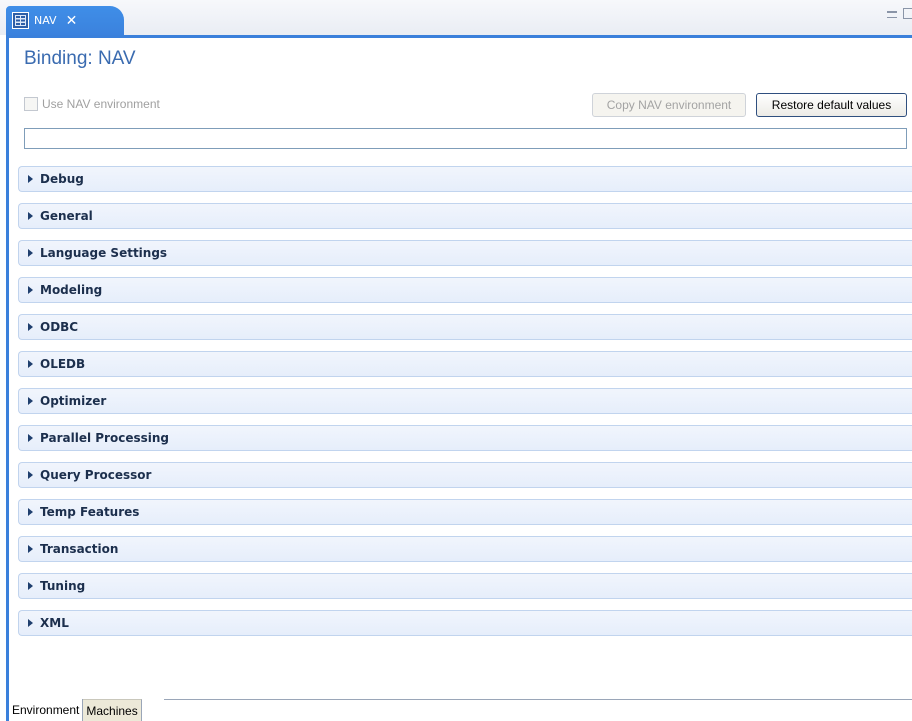 The width and height of the screenshot is (912, 721). Describe the element at coordinates (831, 105) in the screenshot. I see `restore-default-values-button: Restore default values` at that location.